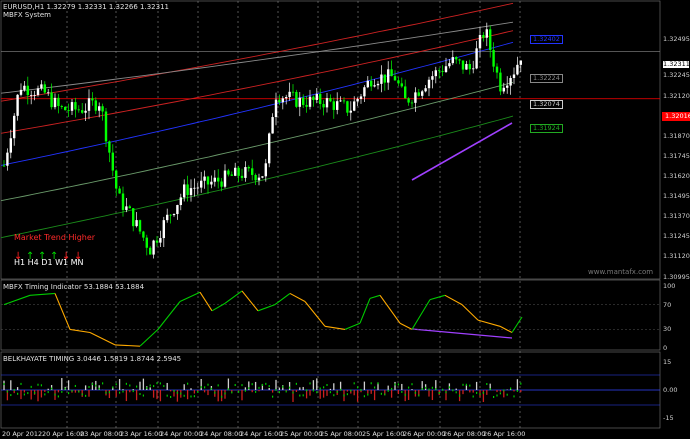  Describe the element at coordinates (546, 128) in the screenshot. I see `price-level-box: 1.31924` at that location.